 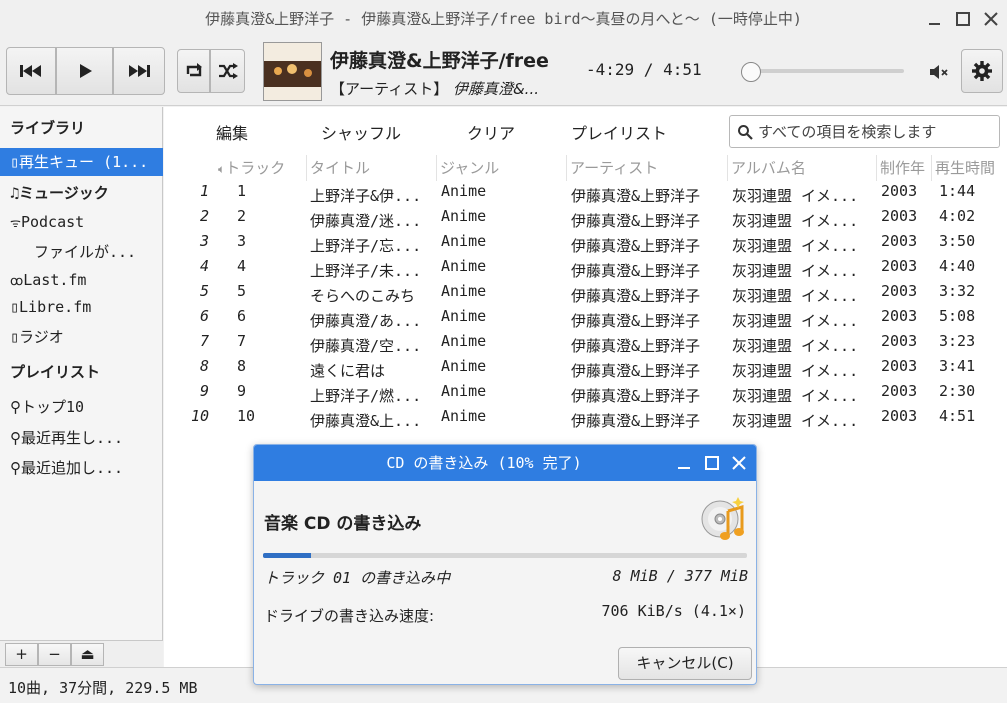 What do you see at coordinates (292, 71) in the screenshot?
I see `album-art` at bounding box center [292, 71].